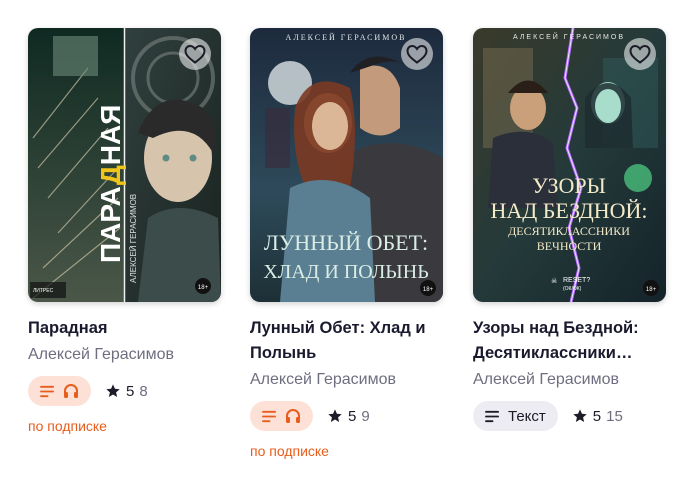 The width and height of the screenshot is (683, 484). Describe the element at coordinates (43, 291) in the screenshot. I see `svg-text: ЛИТРЕС` at that location.